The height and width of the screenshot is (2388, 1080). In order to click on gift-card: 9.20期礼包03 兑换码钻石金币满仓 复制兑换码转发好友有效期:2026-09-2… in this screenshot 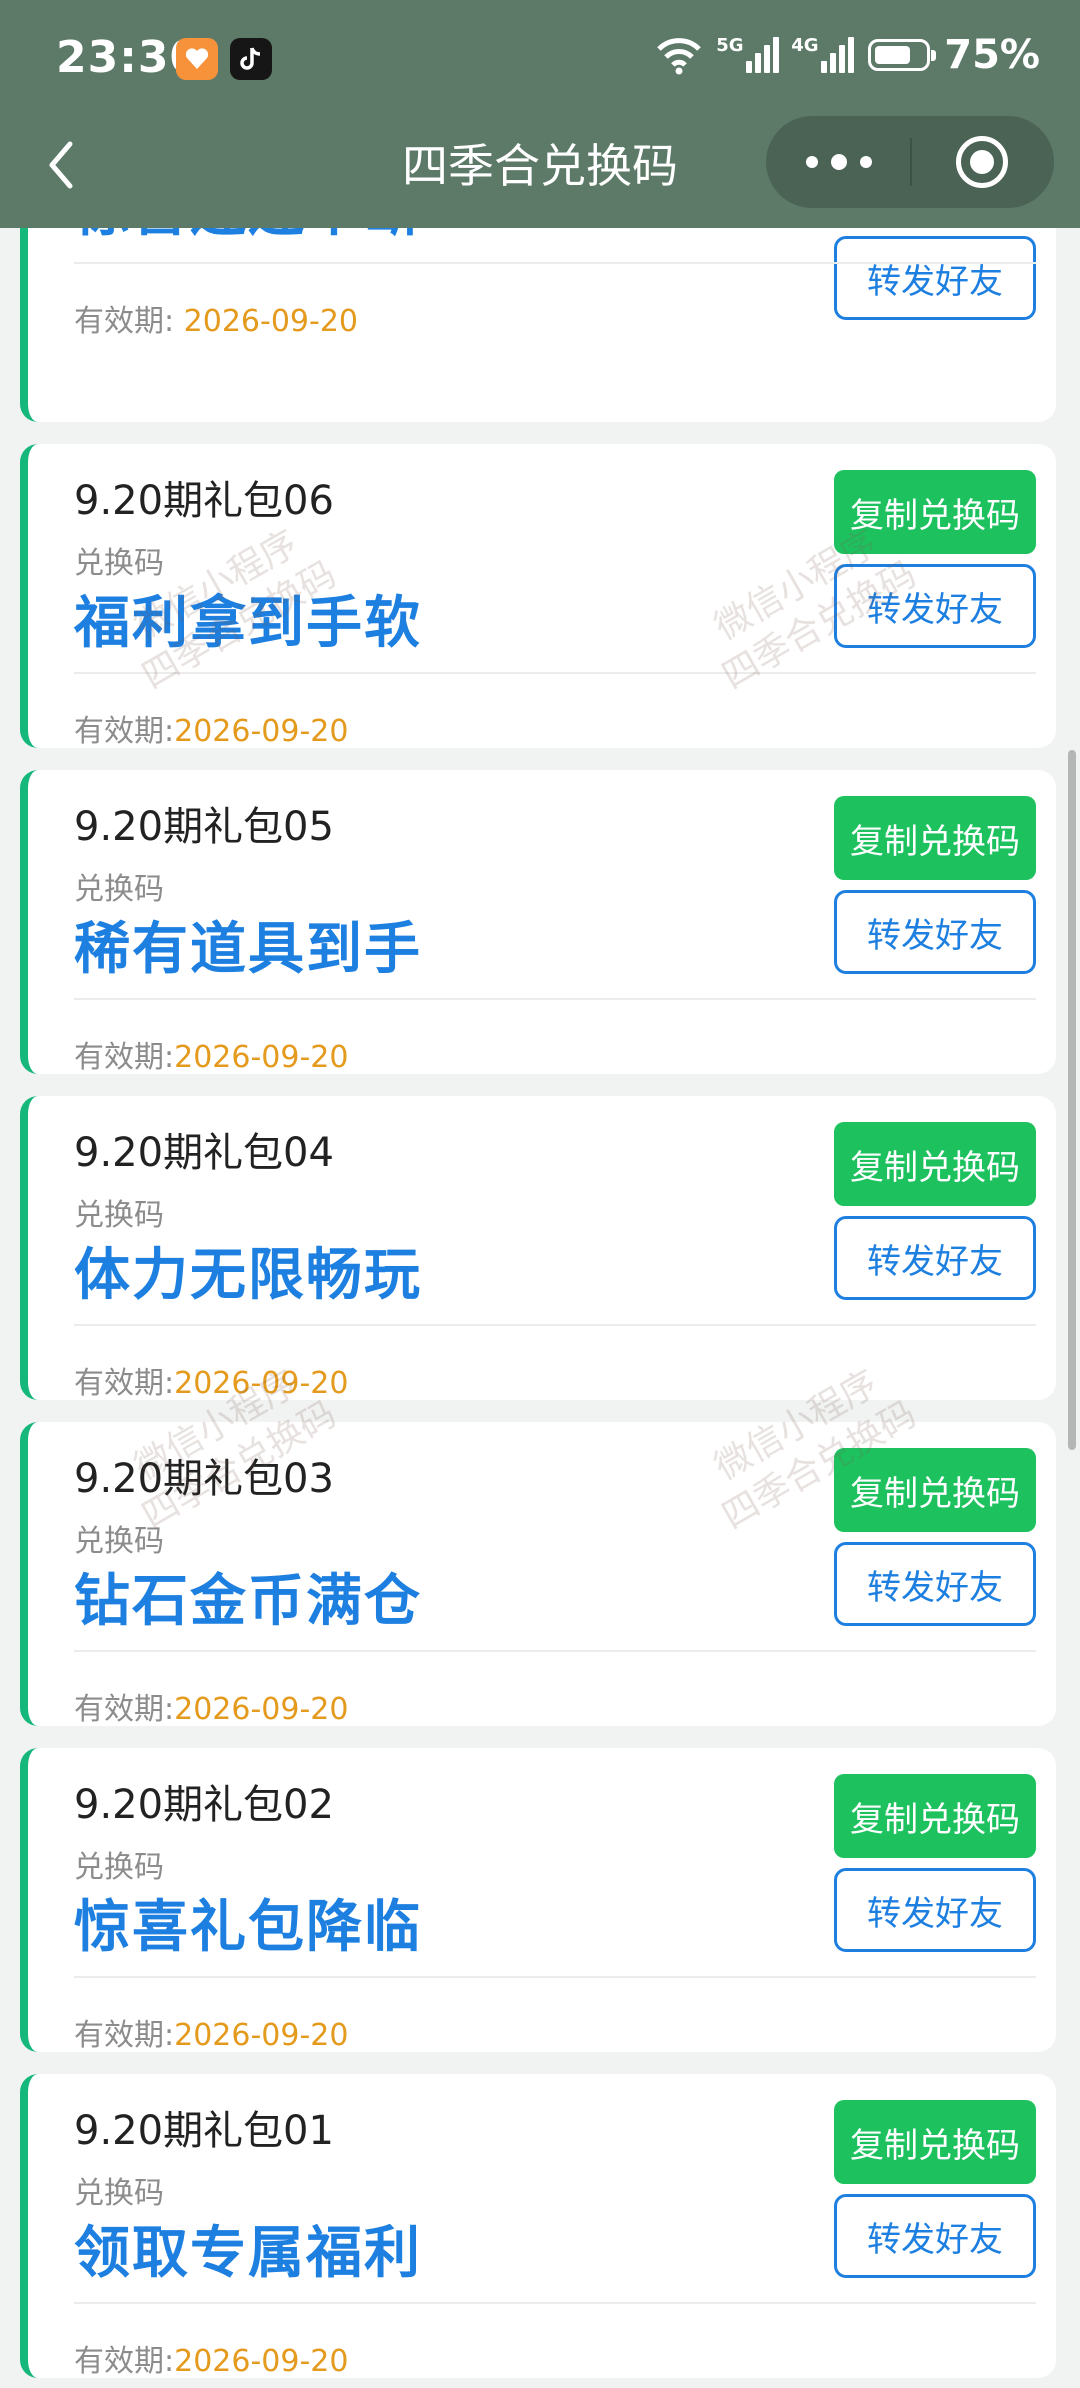, I will do `click(538, 1574)`.